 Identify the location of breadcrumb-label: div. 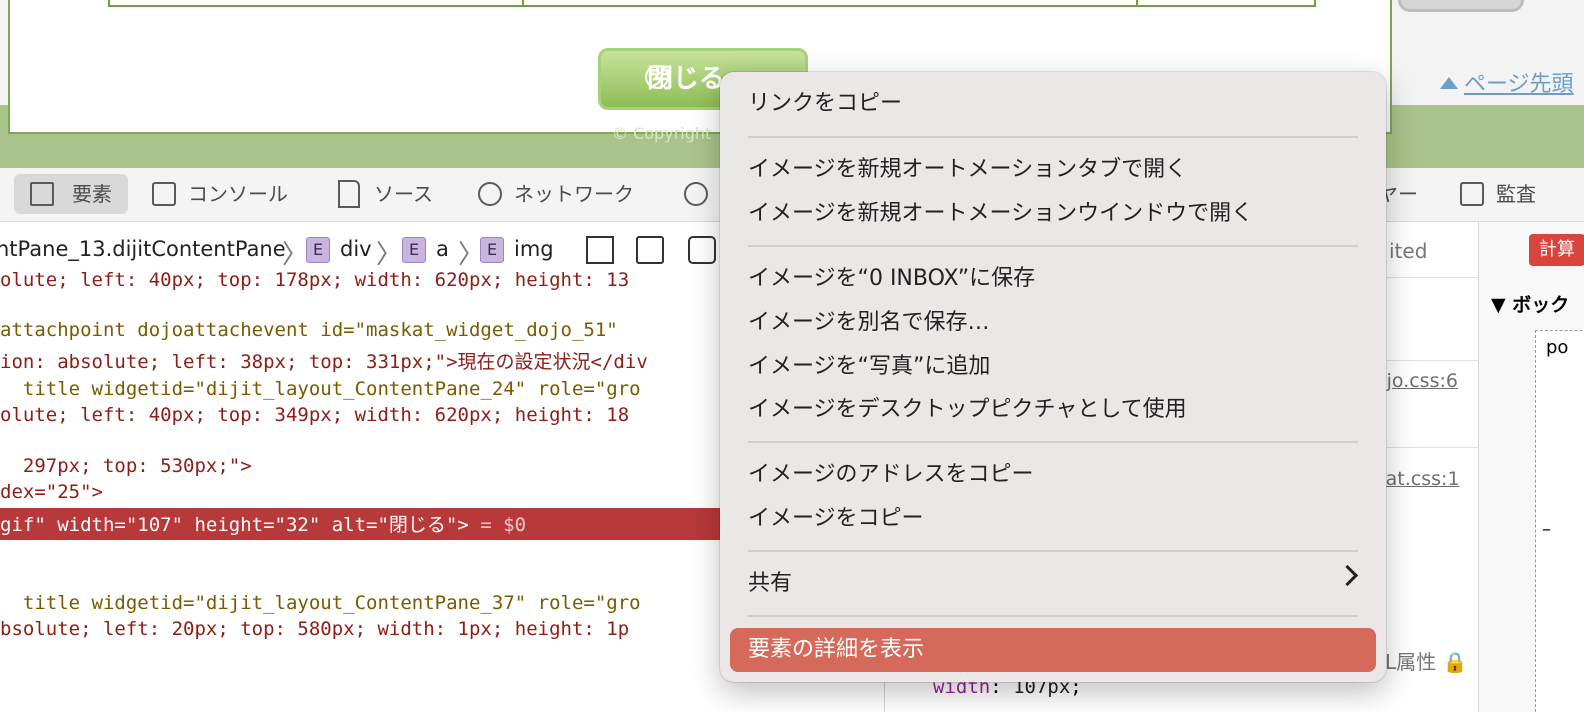
(356, 249).